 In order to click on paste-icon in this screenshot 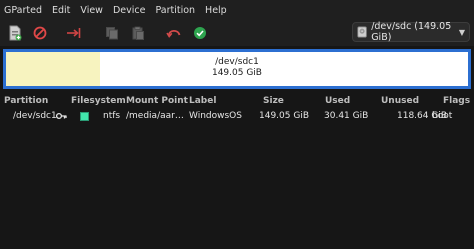, I will do `click(138, 33)`.